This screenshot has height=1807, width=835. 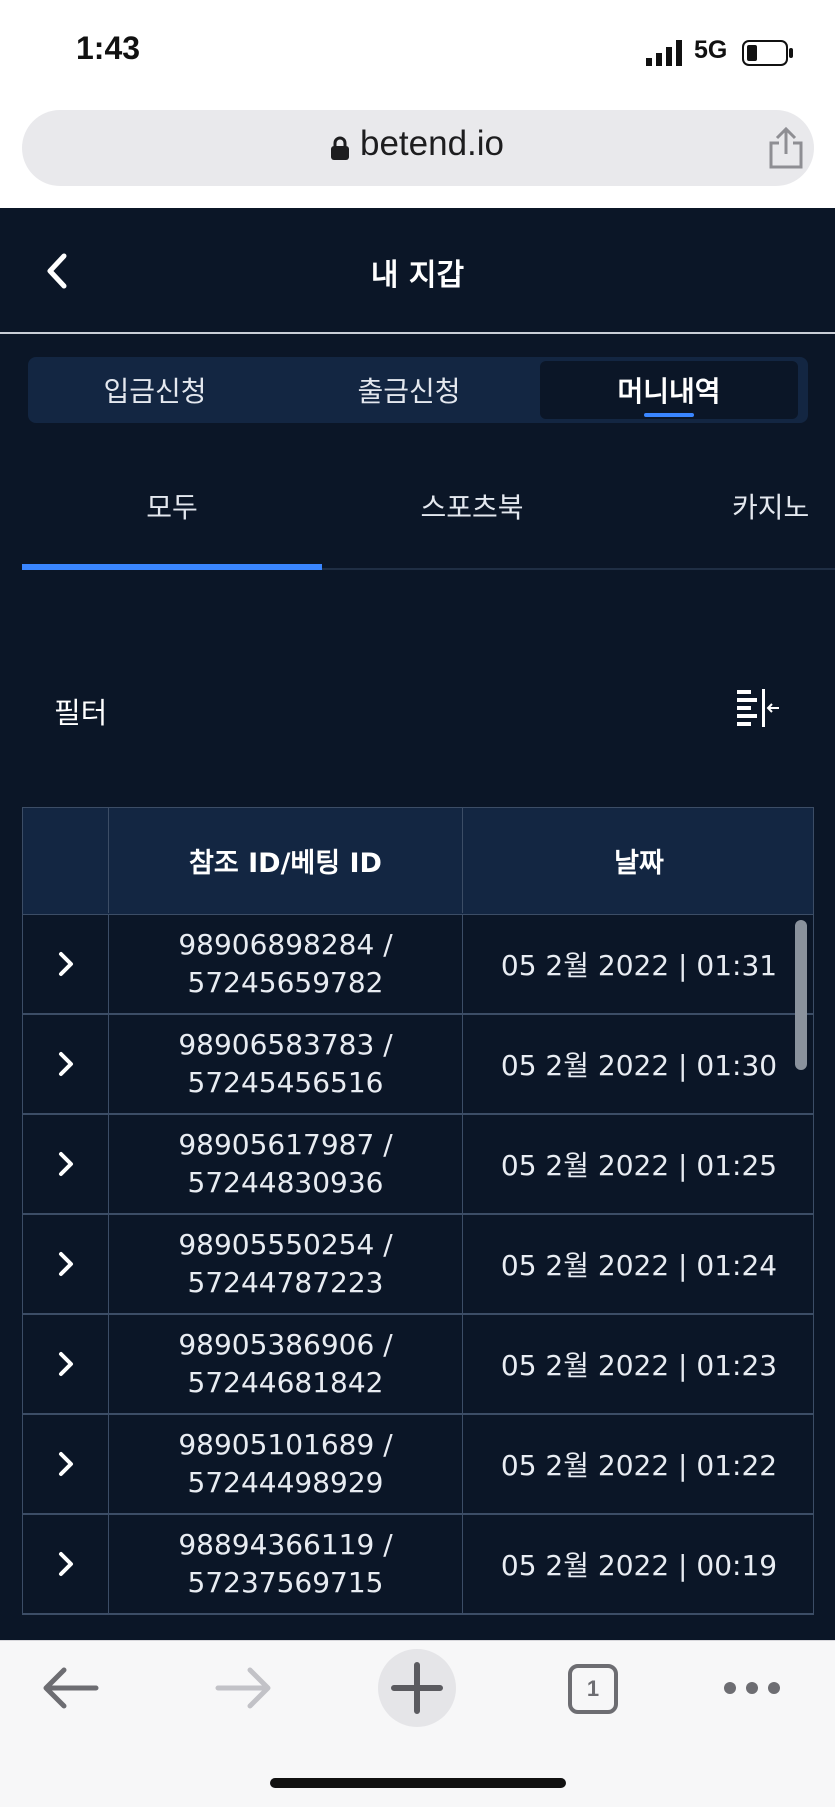 What do you see at coordinates (172, 567) in the screenshot?
I see `subtab-active-indicator` at bounding box center [172, 567].